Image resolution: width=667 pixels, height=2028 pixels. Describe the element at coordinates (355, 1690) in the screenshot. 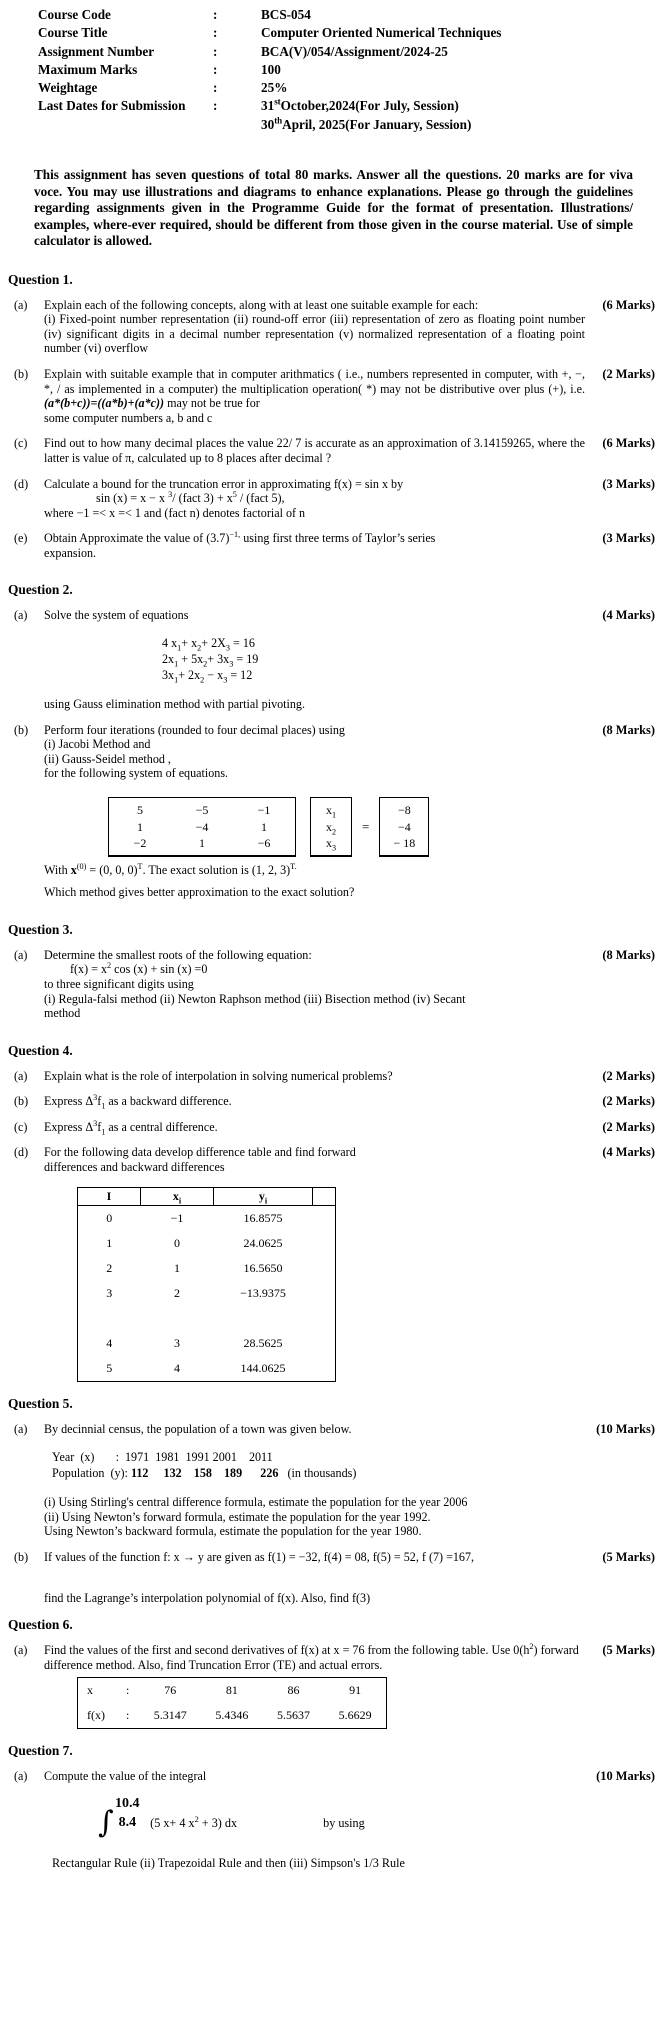

I see `cell-x-value: 91` at that location.